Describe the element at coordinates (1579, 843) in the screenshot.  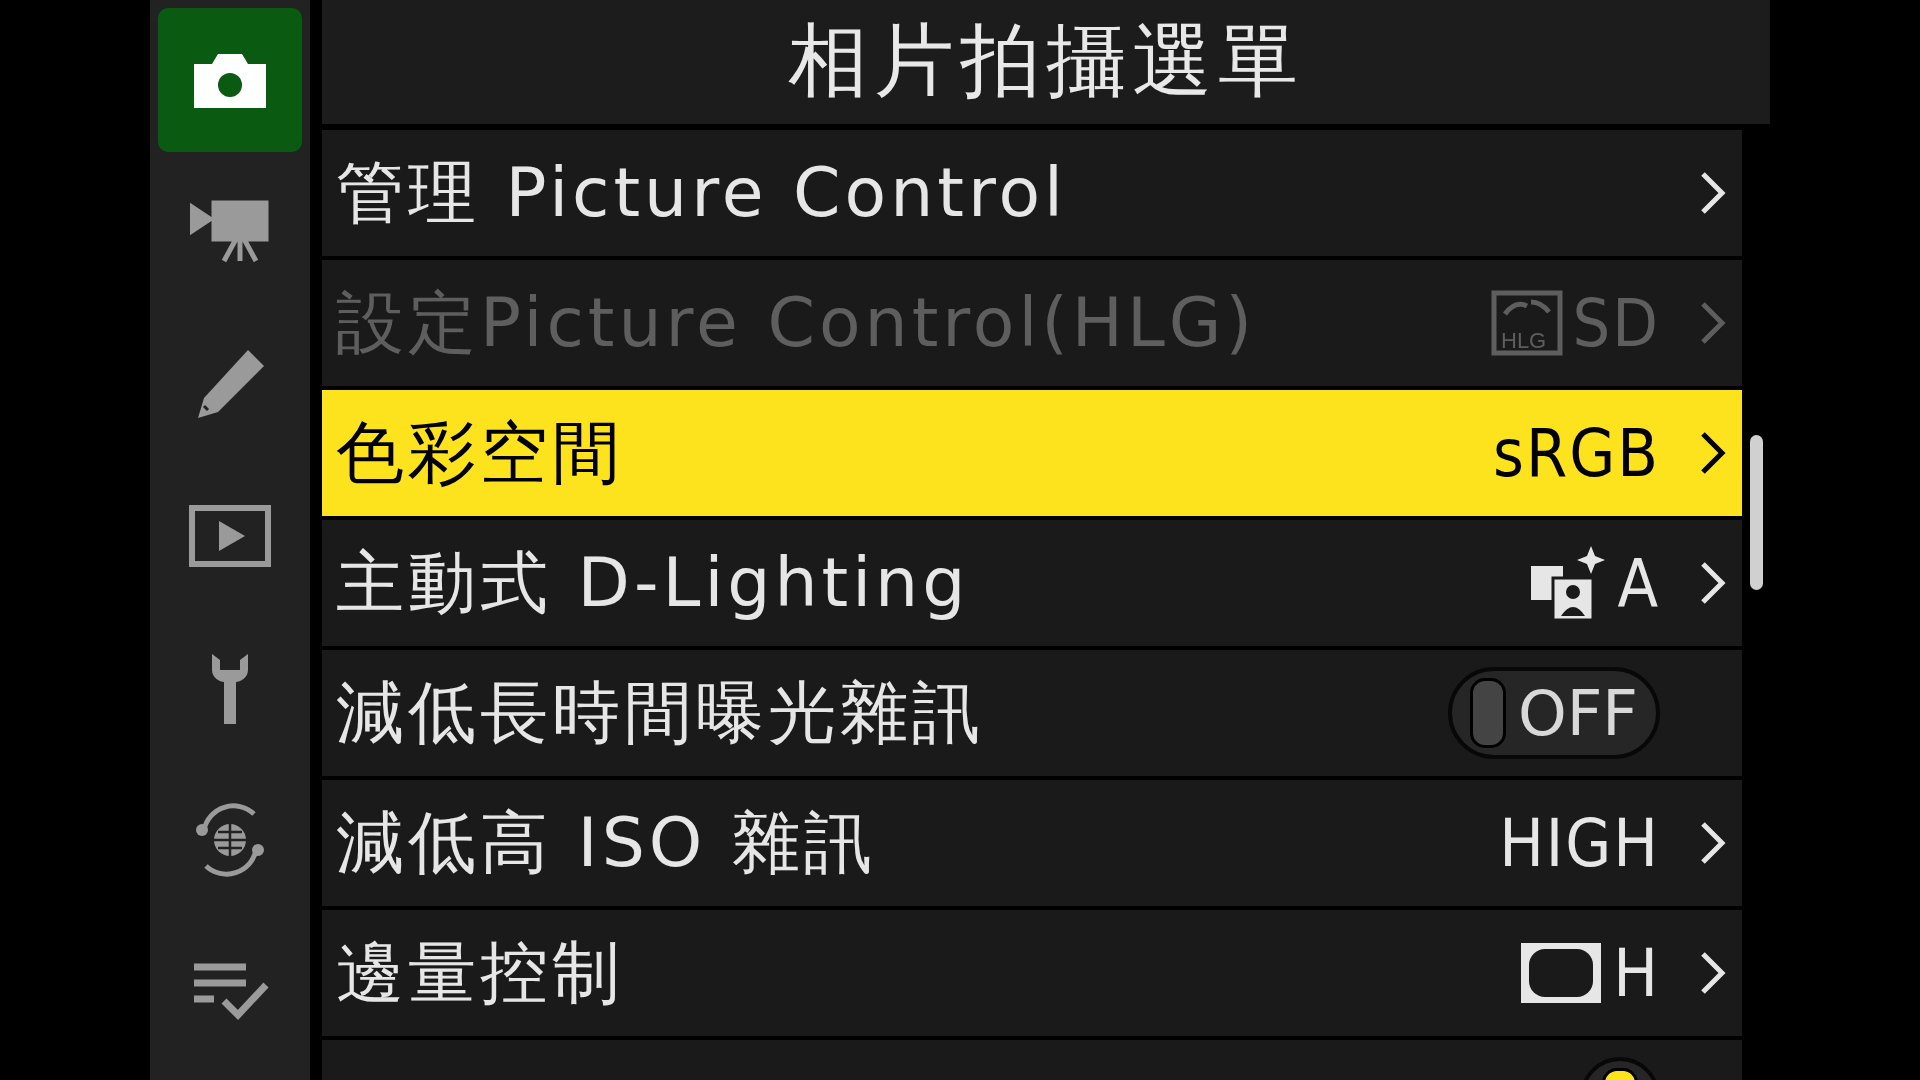
I see `setting-value: HIGH` at that location.